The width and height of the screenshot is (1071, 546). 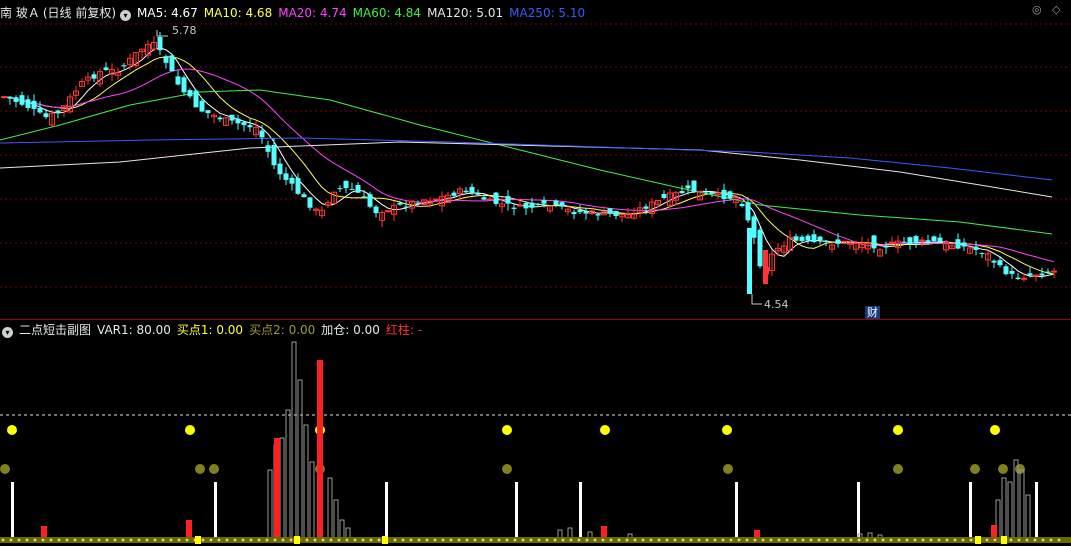 What do you see at coordinates (320, 450) in the screenshot?
I see `red-column` at bounding box center [320, 450].